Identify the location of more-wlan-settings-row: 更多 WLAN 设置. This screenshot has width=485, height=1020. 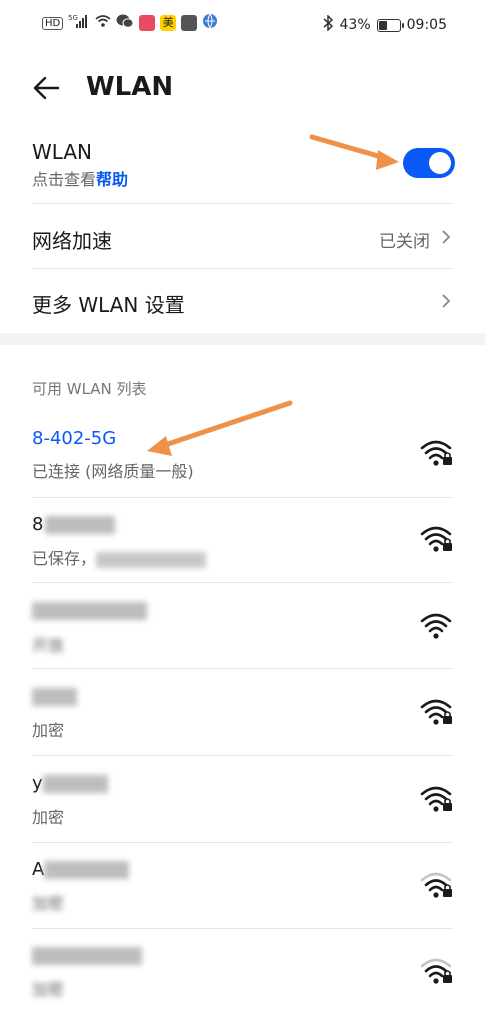
(242, 303).